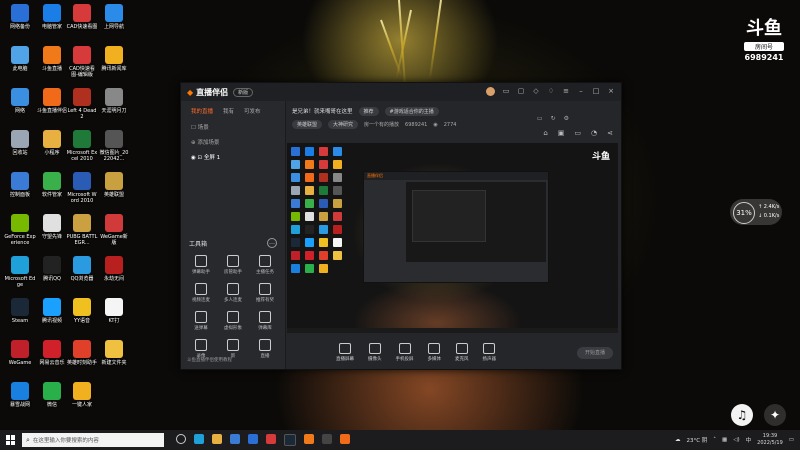 The image size is (800, 450). Describe the element at coordinates (20, 143) in the screenshot. I see `desktop-icon: 回收站` at that location.